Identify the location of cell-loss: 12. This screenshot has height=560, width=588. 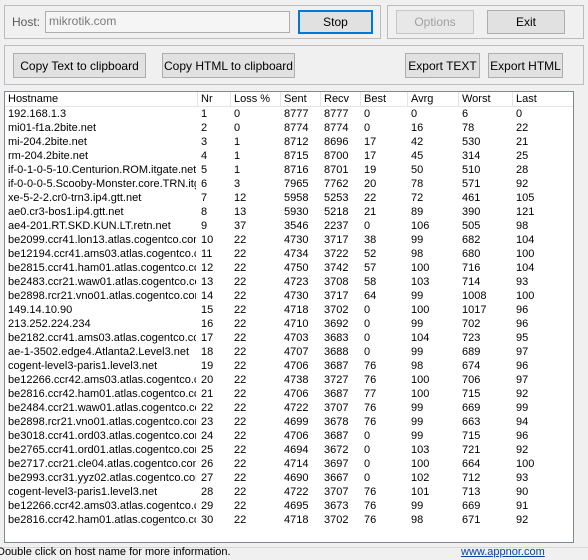
(240, 198).